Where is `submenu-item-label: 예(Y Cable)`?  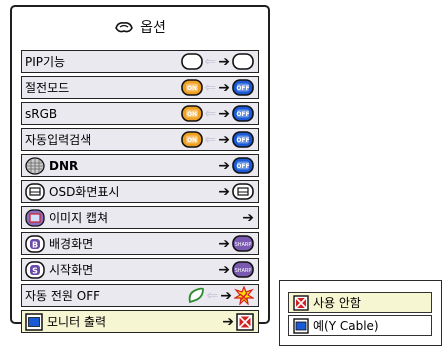 submenu-item-label: 예(Y Cable) is located at coordinates (346, 326).